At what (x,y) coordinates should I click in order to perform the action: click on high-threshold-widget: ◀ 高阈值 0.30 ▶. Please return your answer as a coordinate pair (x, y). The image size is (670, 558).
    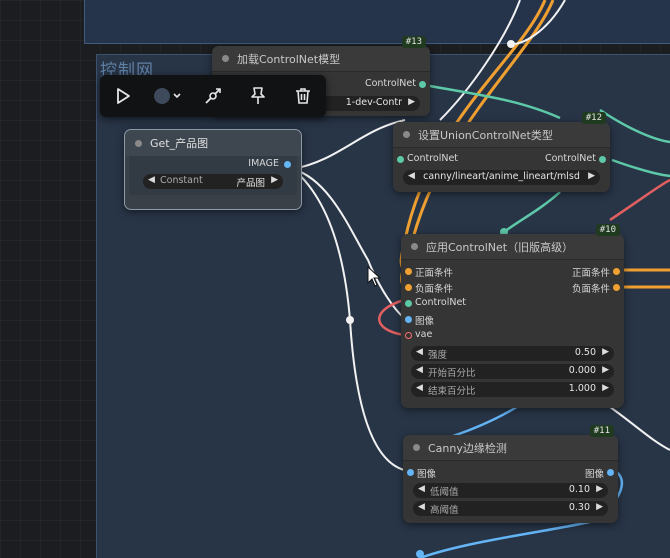
    Looking at the image, I should click on (510, 508).